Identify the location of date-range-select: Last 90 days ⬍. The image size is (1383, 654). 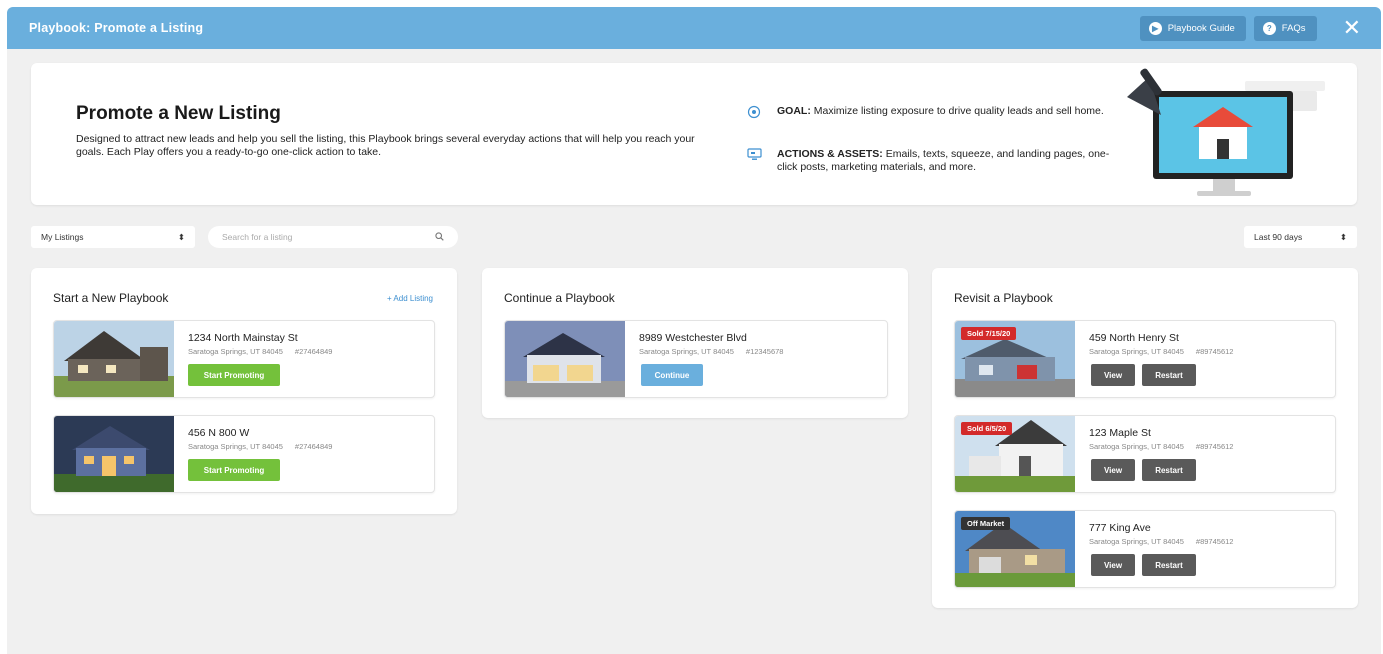
(1300, 237).